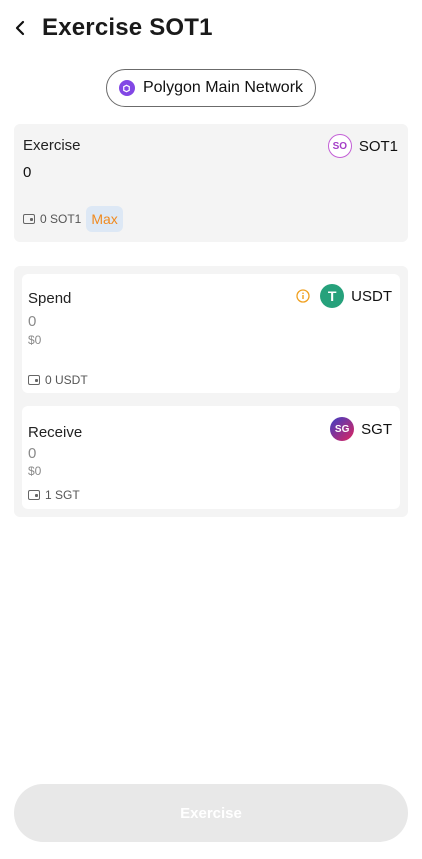  What do you see at coordinates (66, 380) in the screenshot?
I see `spend-balance: 0 USDT` at bounding box center [66, 380].